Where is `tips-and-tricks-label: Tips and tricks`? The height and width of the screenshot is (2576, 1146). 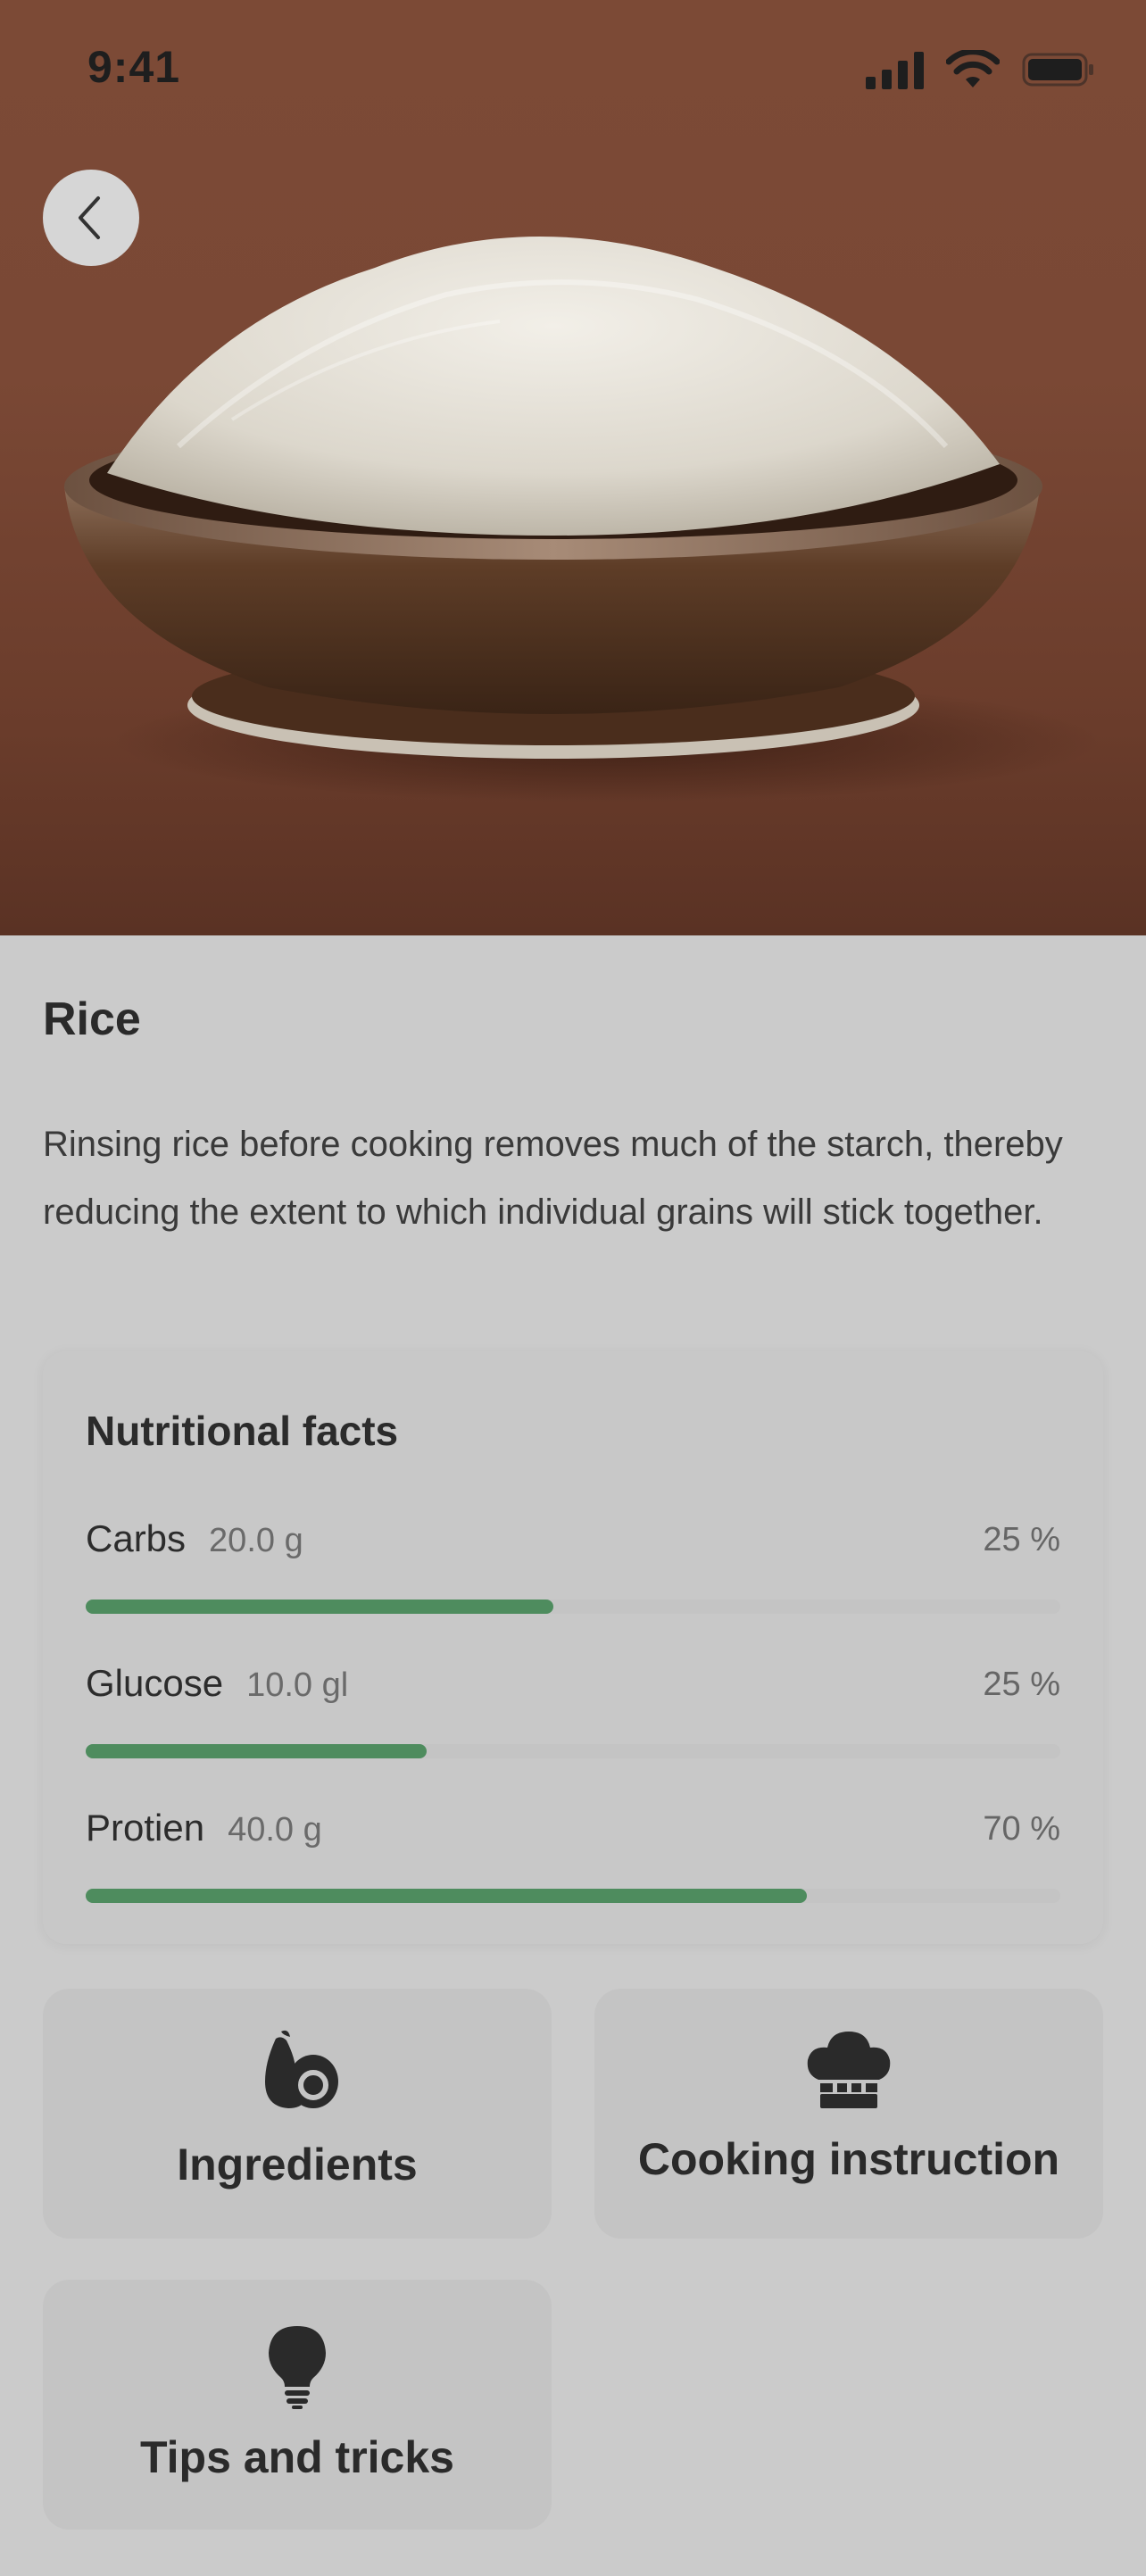
tips-and-tricks-label: Tips and tricks is located at coordinates (297, 2457).